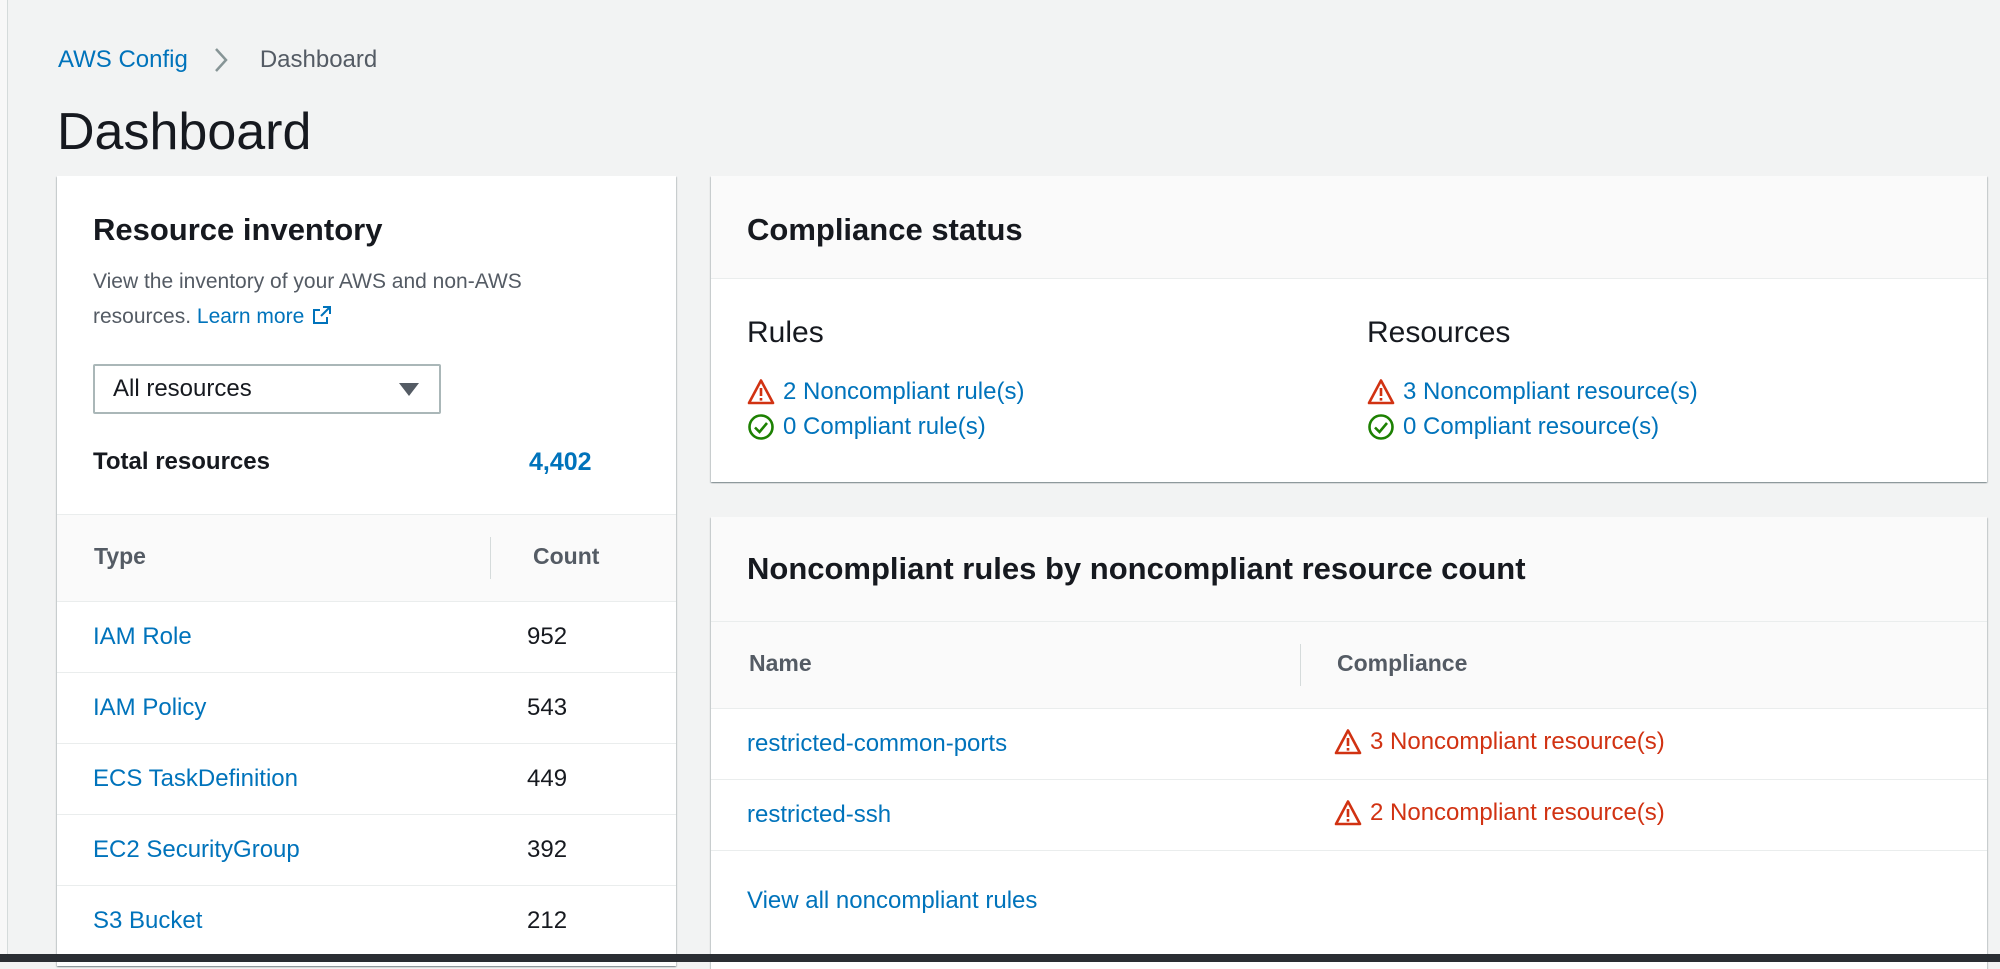  I want to click on rules-noncompliant-line: 2 Noncompliant rule(s), so click(885, 392).